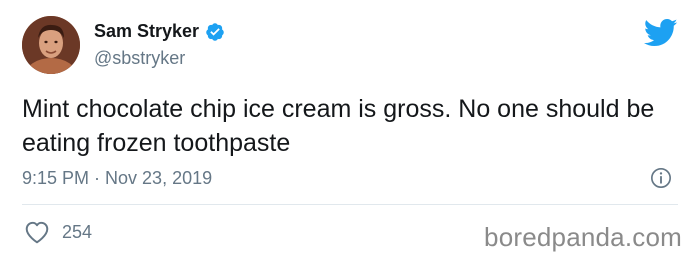 This screenshot has height=258, width=700. I want to click on like-row: 254, so click(58, 232).